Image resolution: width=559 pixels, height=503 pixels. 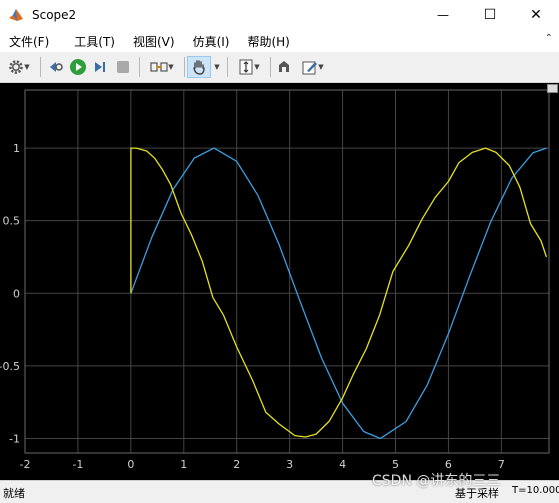 What do you see at coordinates (16, 148) in the screenshot?
I see `y-tick-label: 1` at bounding box center [16, 148].